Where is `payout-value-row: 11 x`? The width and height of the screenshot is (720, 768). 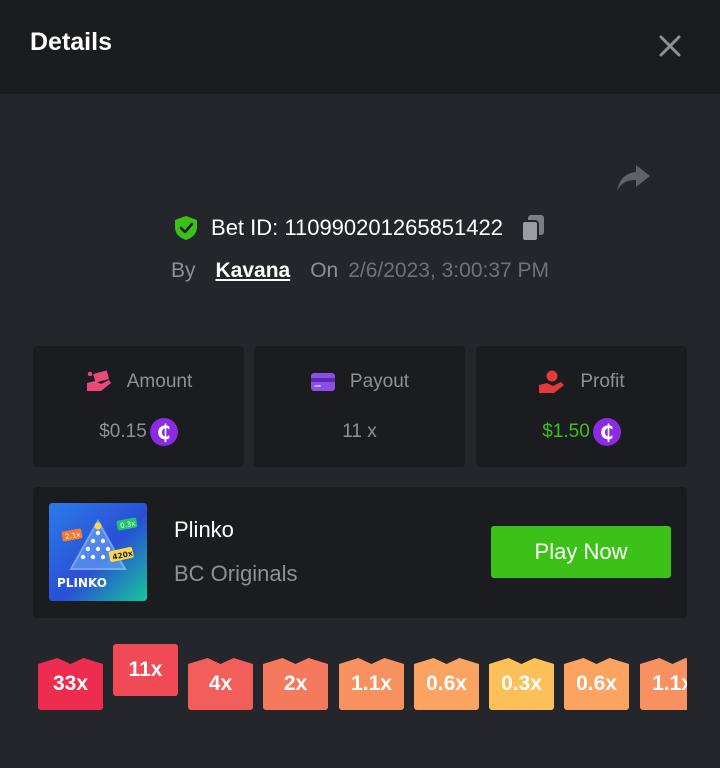 payout-value-row: 11 x is located at coordinates (359, 432).